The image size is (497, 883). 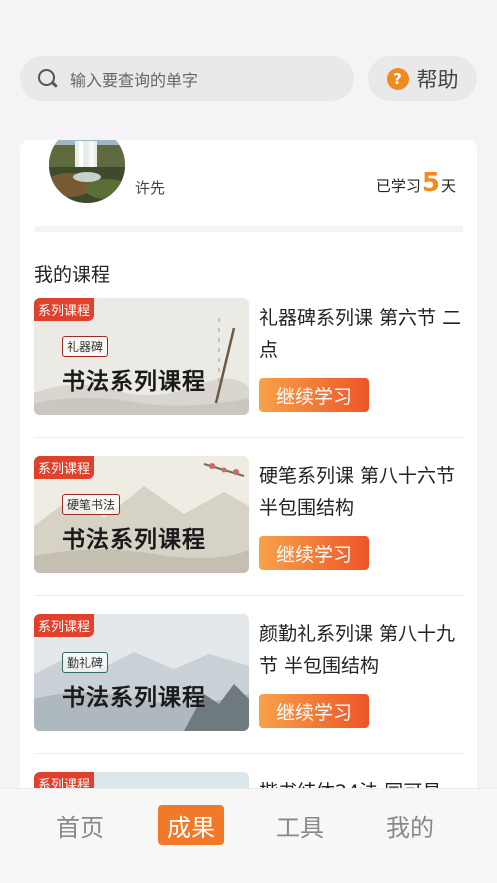 I want to click on study-days: 已学习 5 天, so click(x=416, y=183).